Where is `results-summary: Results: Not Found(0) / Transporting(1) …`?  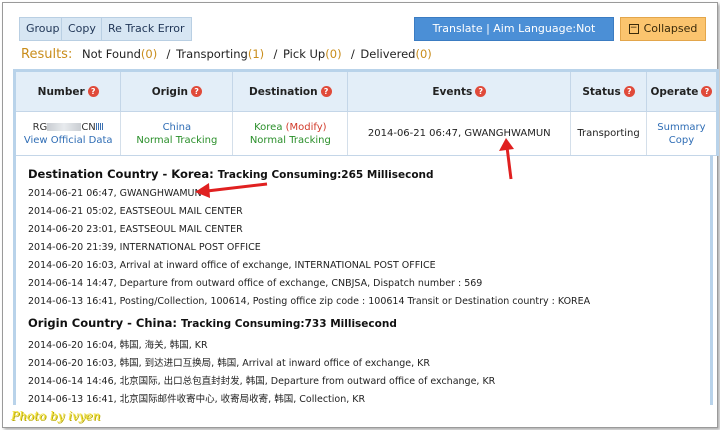 results-summary: Results: Not Found(0) / Transporting(1) … is located at coordinates (226, 54).